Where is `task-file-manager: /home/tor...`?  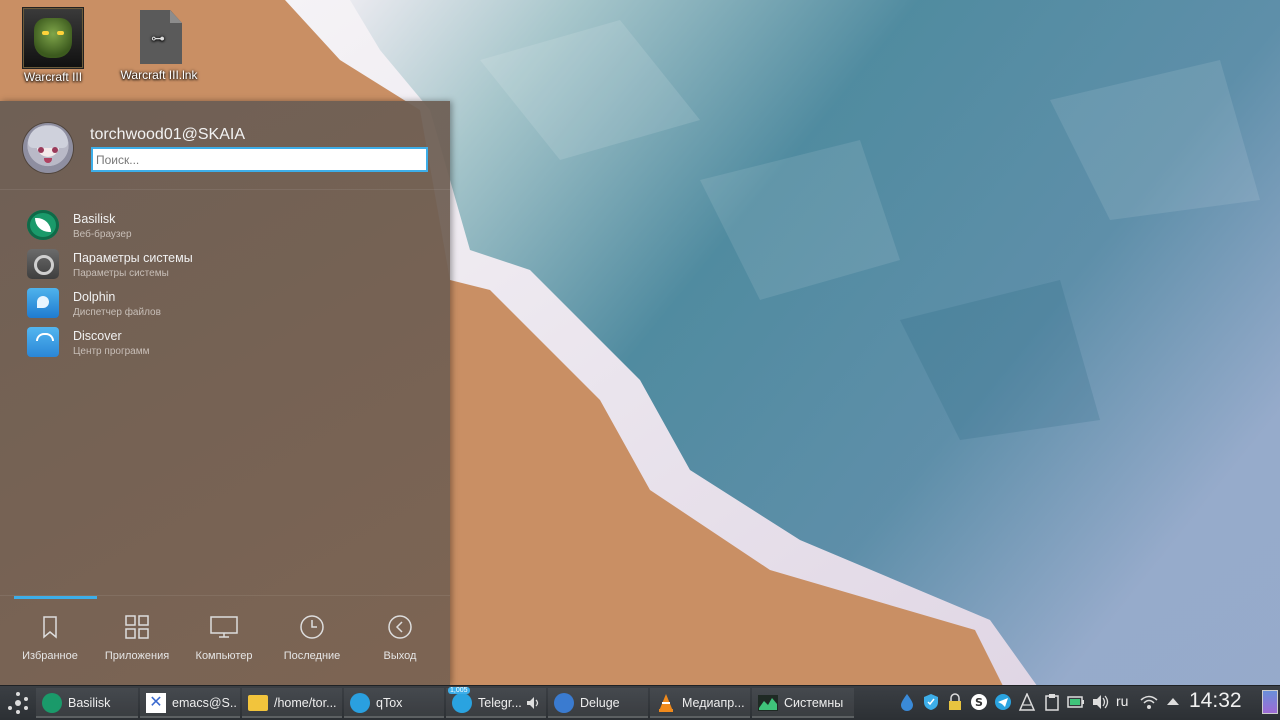
task-file-manager: /home/tor... is located at coordinates (292, 703).